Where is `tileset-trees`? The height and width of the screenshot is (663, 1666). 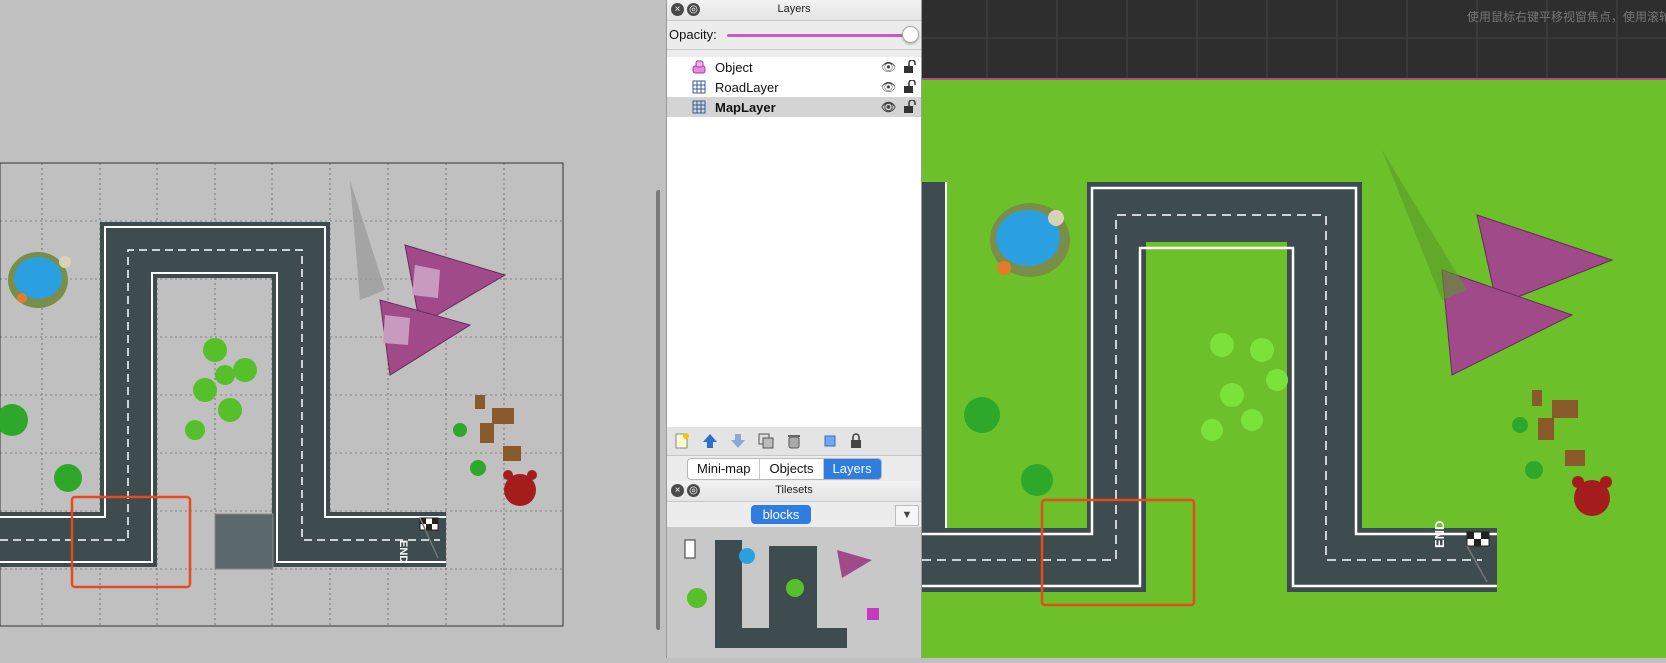 tileset-trees is located at coordinates (795, 588).